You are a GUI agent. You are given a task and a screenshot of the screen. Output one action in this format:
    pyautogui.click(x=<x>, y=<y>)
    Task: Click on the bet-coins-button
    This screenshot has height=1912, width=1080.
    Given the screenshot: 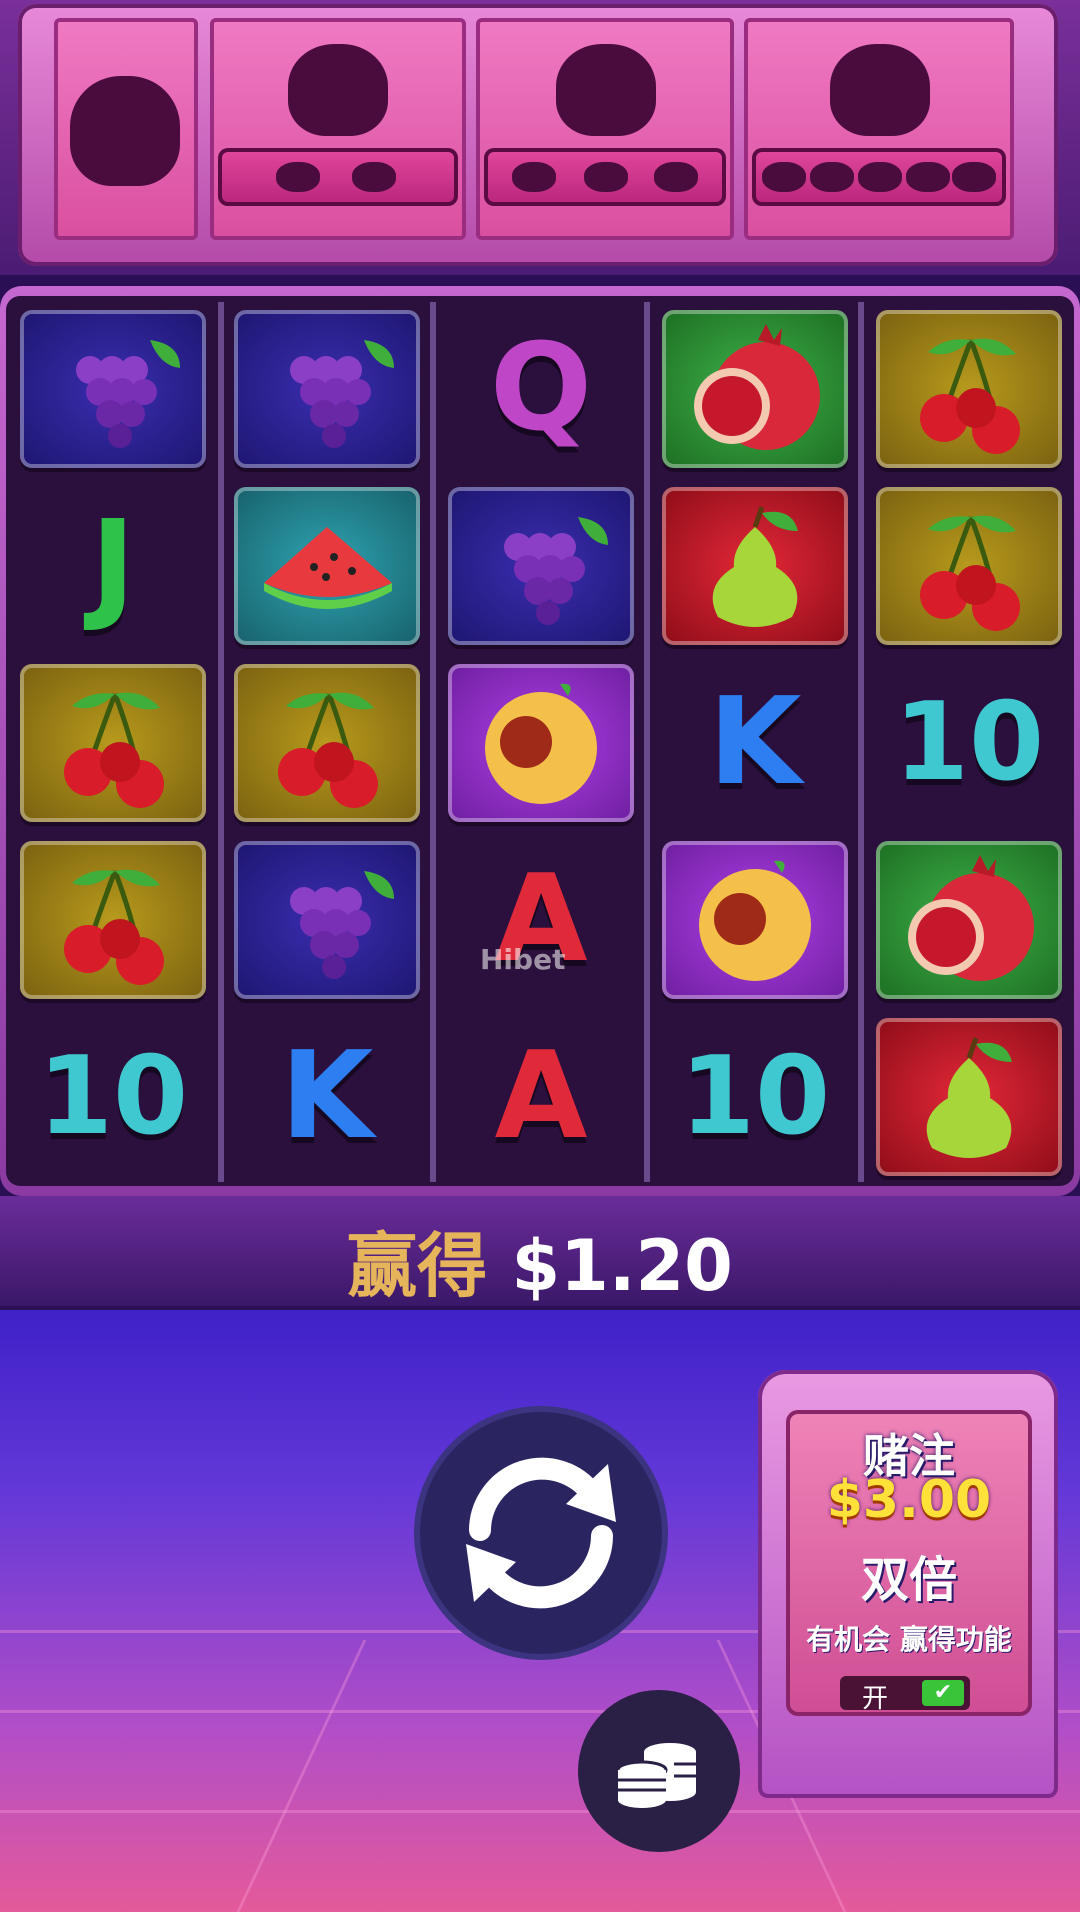 What is the action you would take?
    pyautogui.click(x=659, y=1771)
    